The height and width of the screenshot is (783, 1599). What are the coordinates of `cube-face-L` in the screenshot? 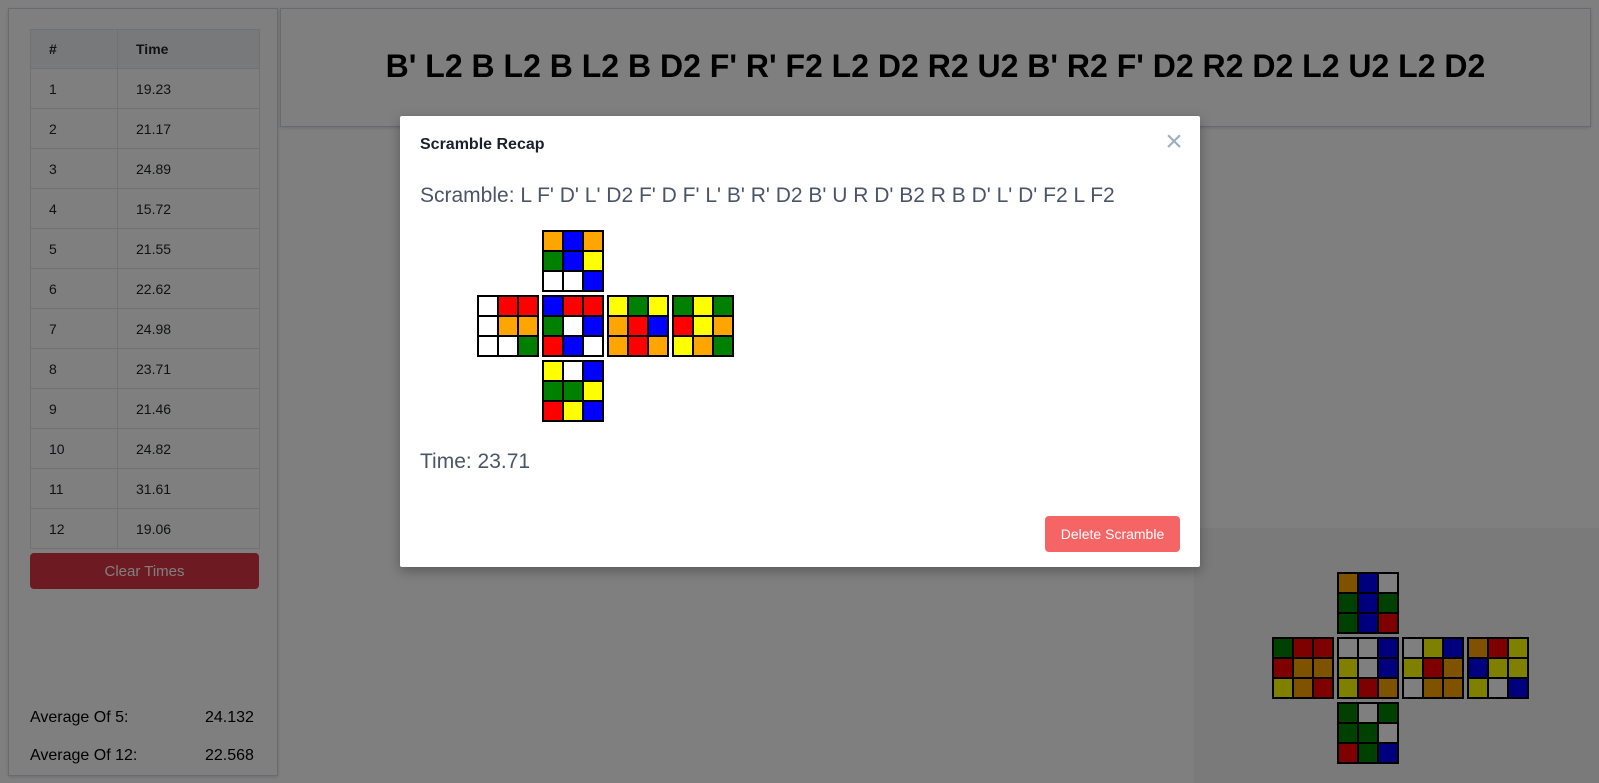 It's located at (508, 326).